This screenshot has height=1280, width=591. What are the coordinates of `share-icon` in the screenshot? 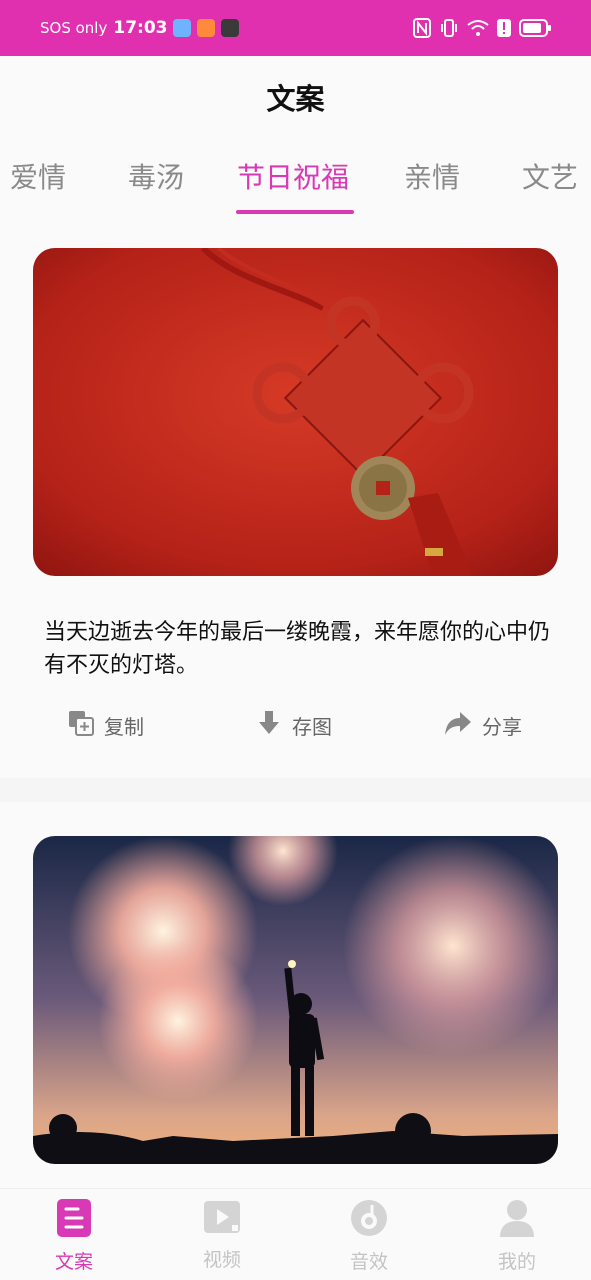 It's located at (458, 725).